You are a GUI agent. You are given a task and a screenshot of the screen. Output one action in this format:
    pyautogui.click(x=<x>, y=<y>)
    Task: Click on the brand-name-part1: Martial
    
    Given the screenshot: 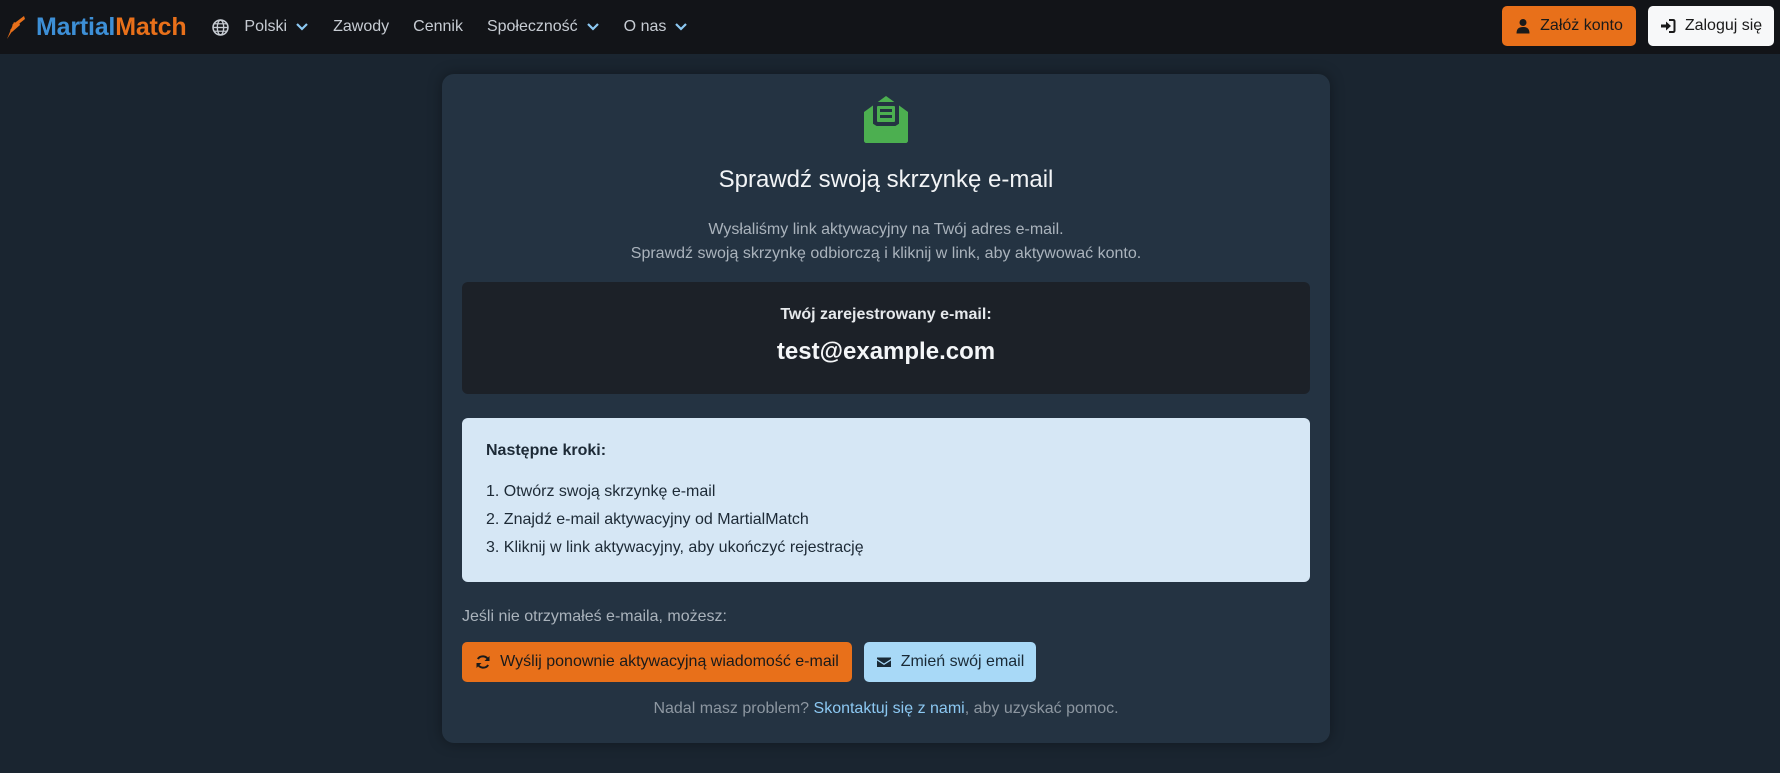 What is the action you would take?
    pyautogui.click(x=76, y=26)
    